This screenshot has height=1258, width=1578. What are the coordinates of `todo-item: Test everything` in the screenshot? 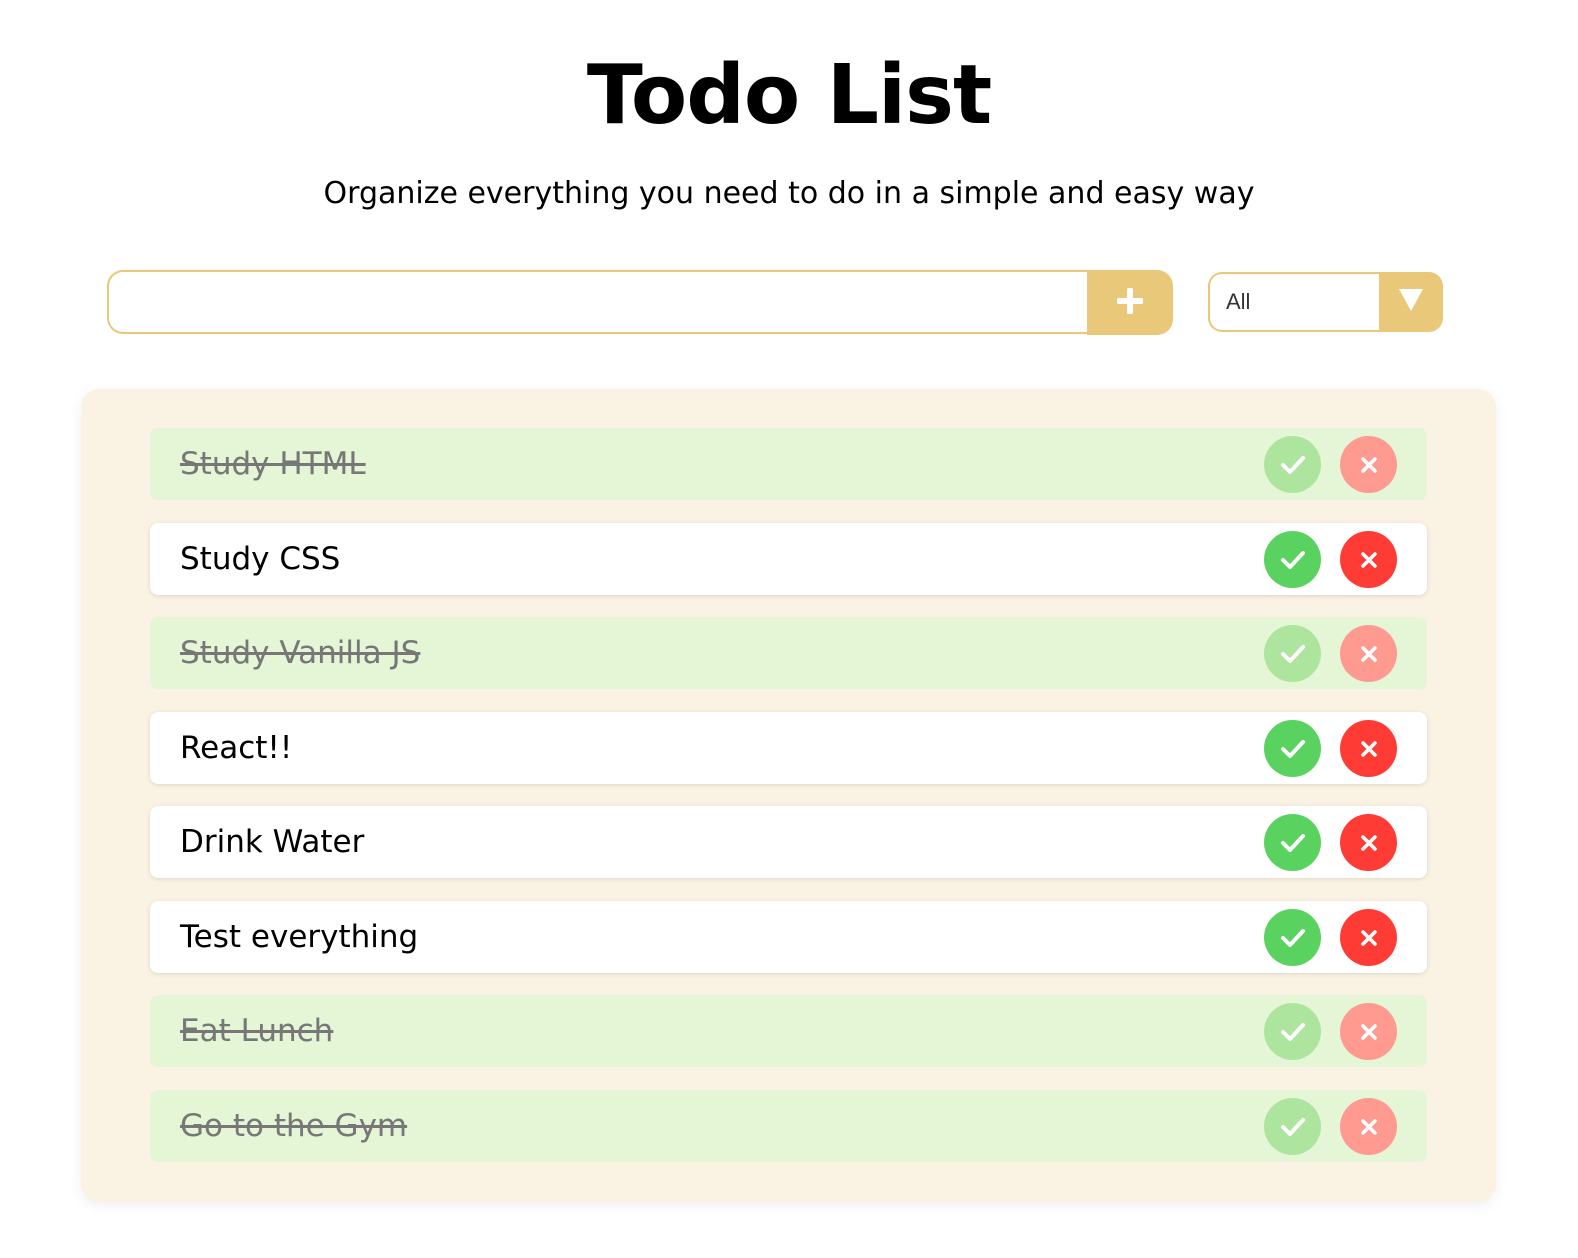 It's located at (788, 937).